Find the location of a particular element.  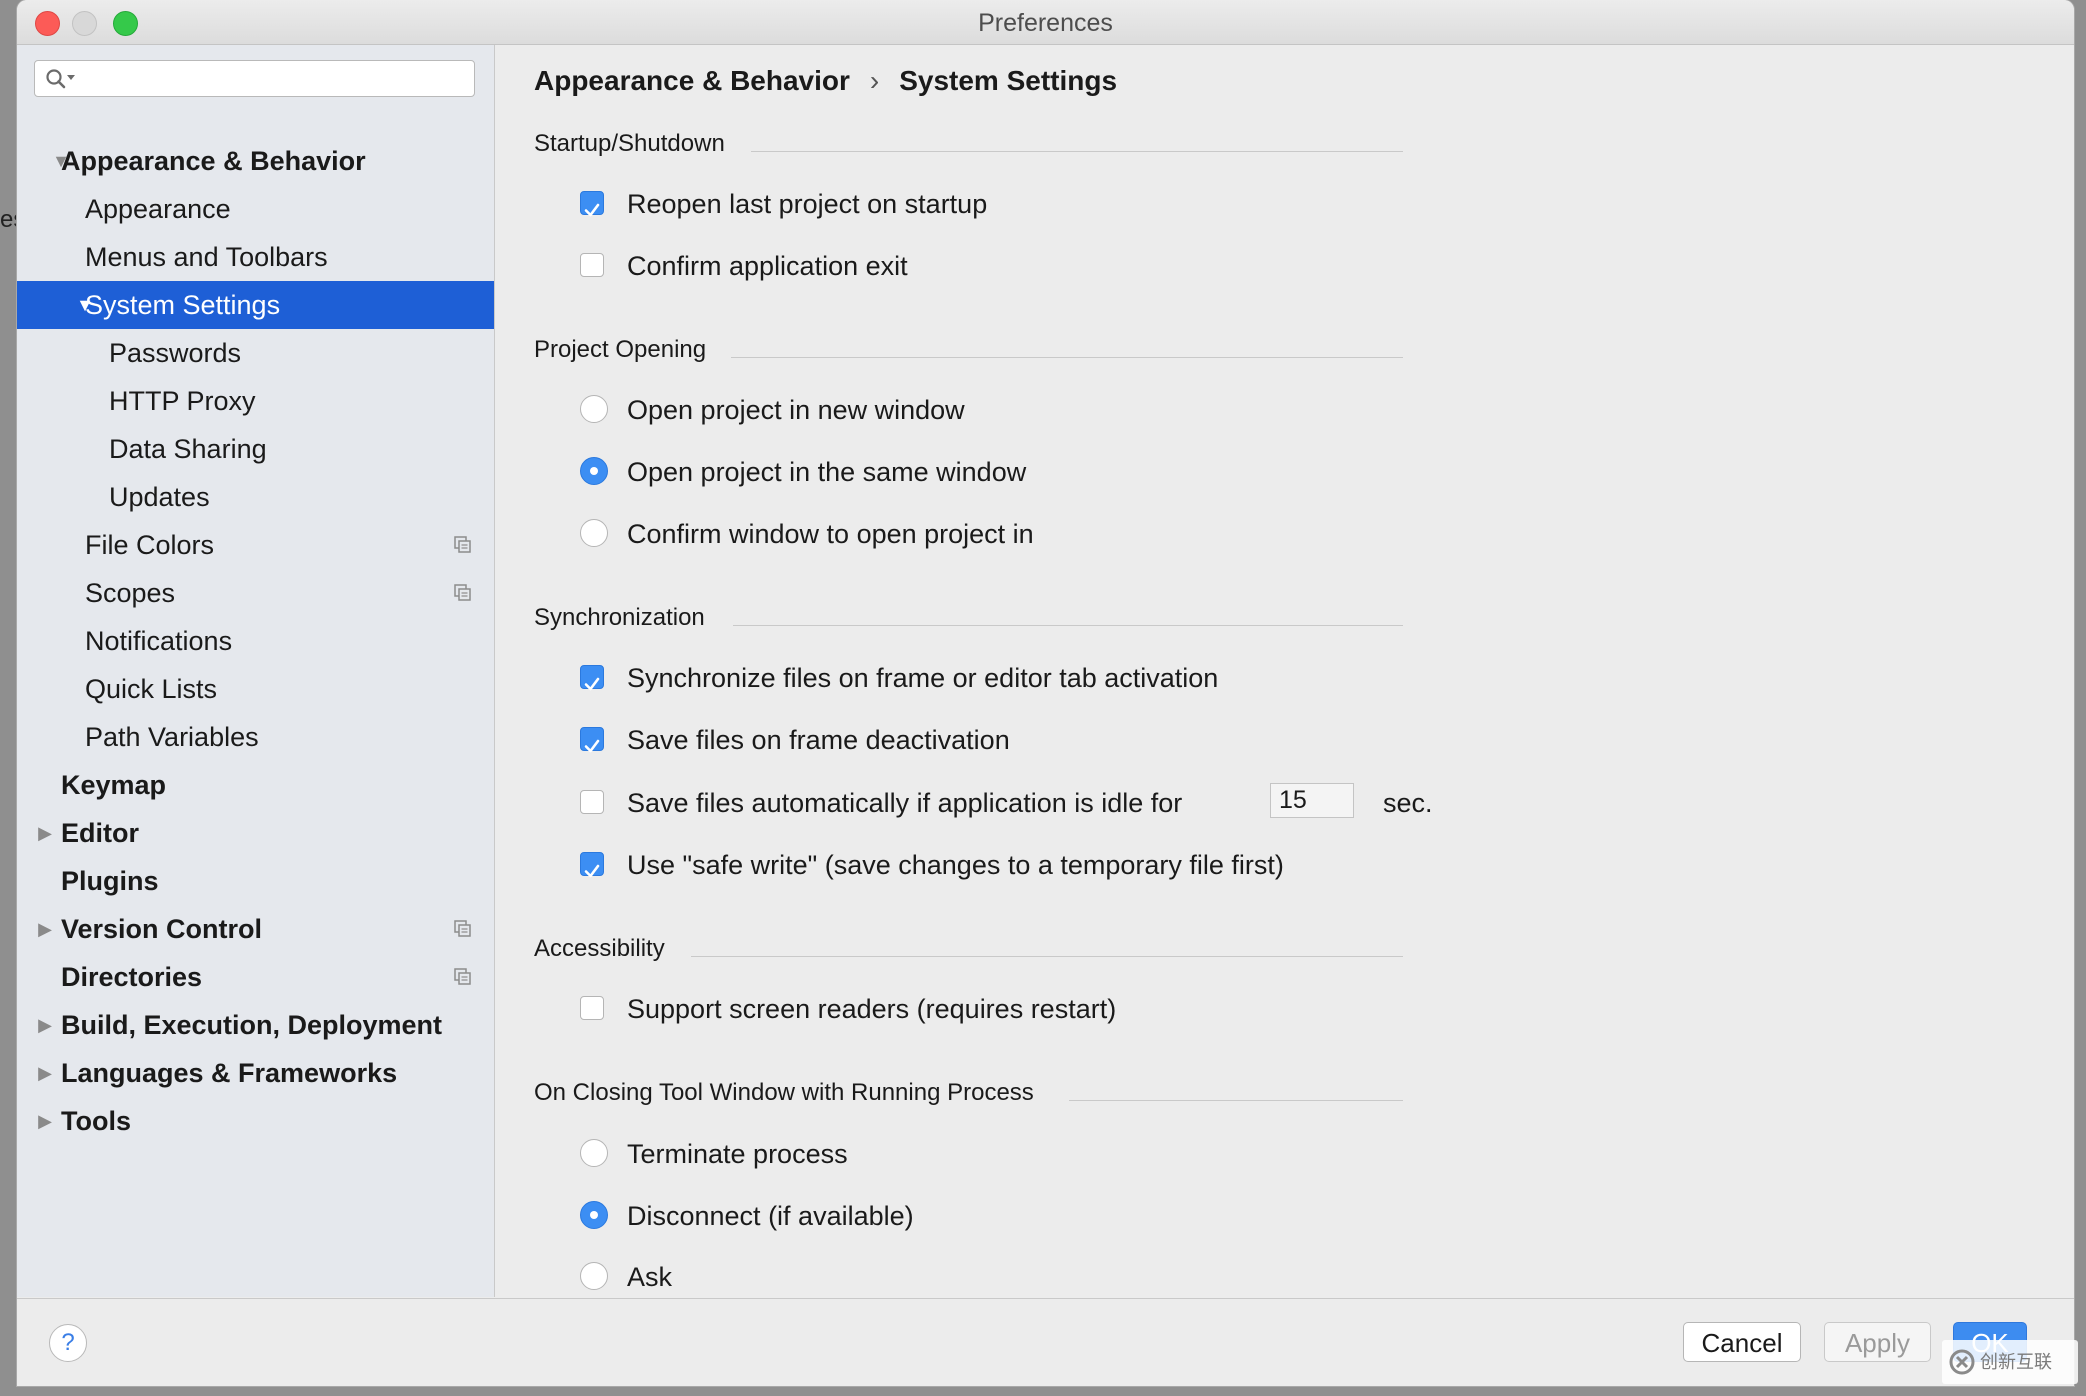

tree-item-build-execution-deployment: ▶ Build, Execution, Deployment is located at coordinates (255, 1025).